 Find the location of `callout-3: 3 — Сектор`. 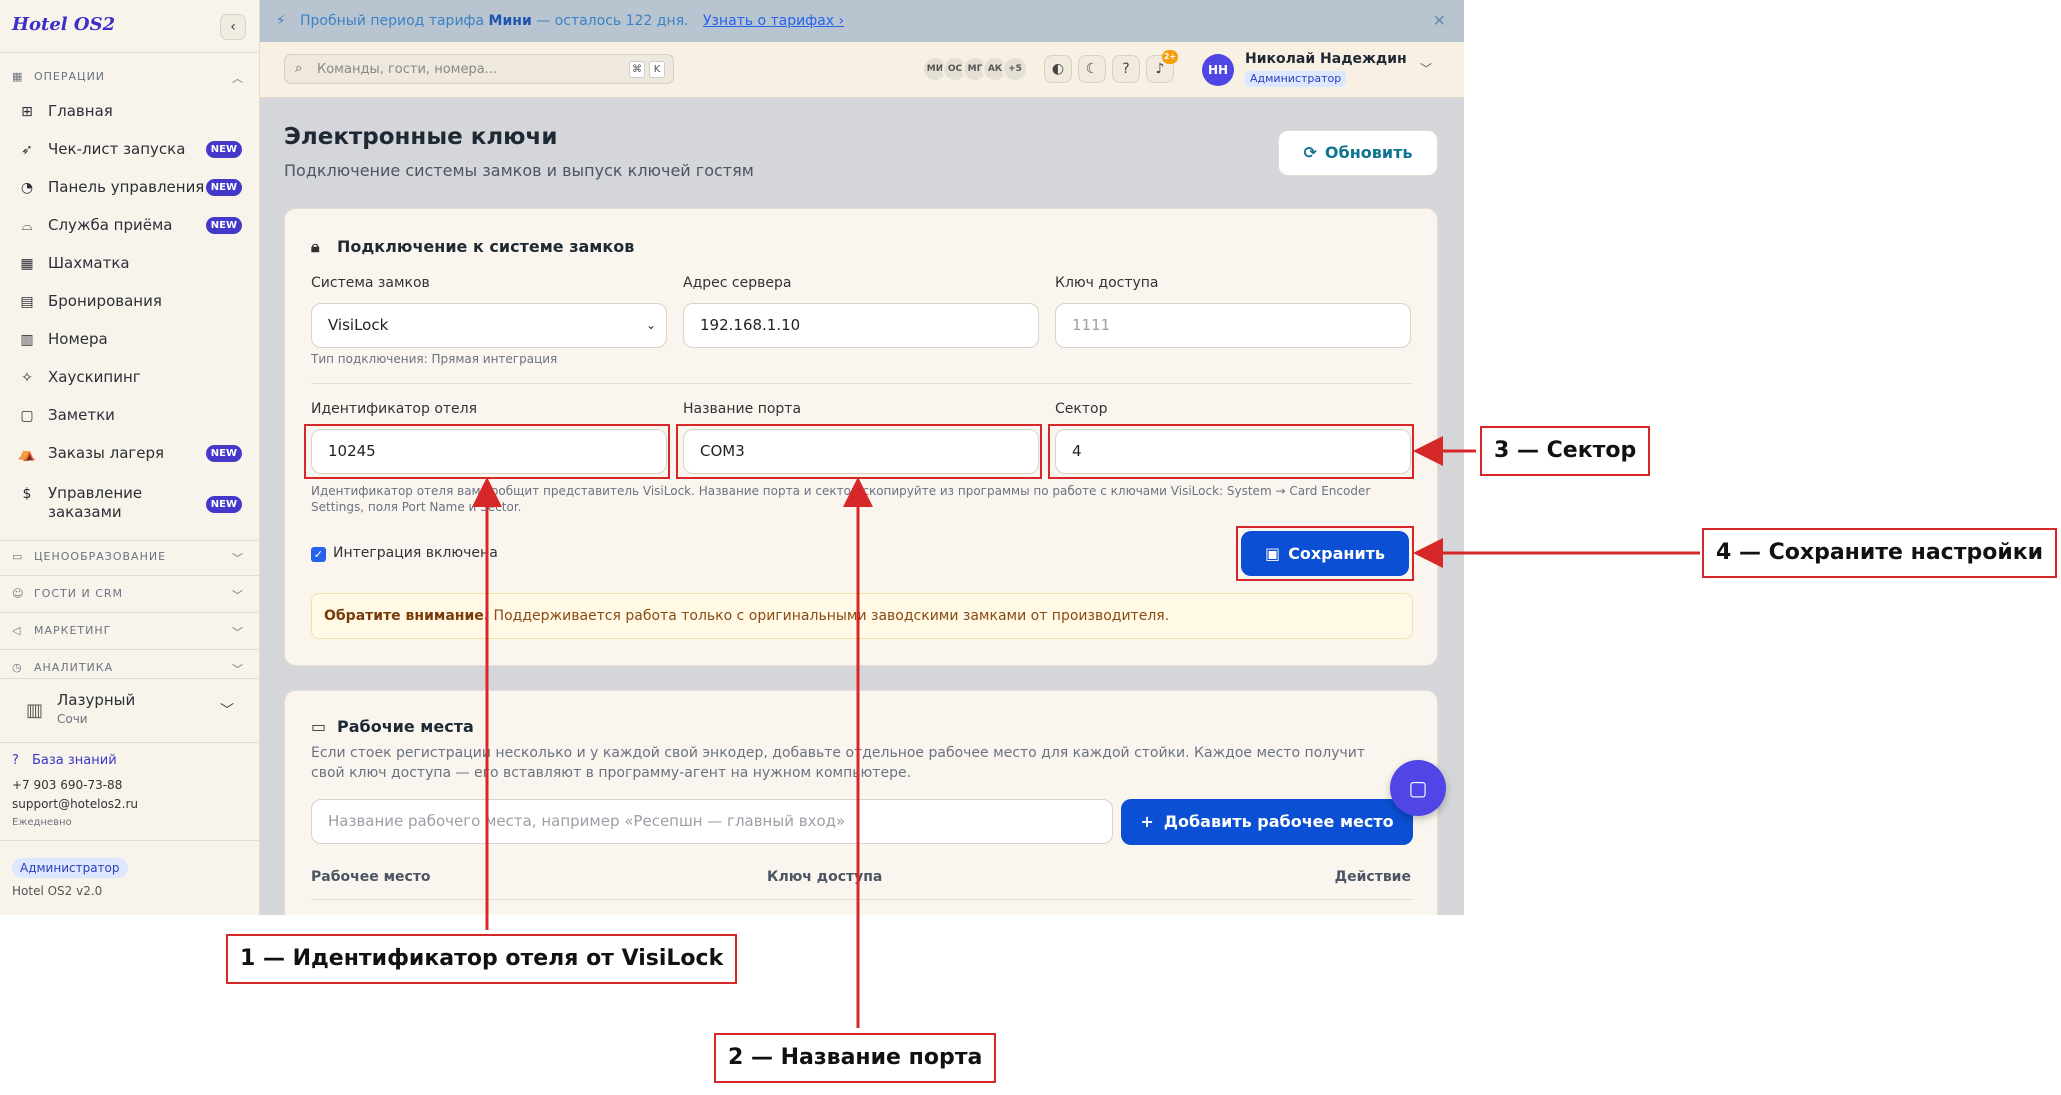

callout-3: 3 — Сектор is located at coordinates (1565, 451).